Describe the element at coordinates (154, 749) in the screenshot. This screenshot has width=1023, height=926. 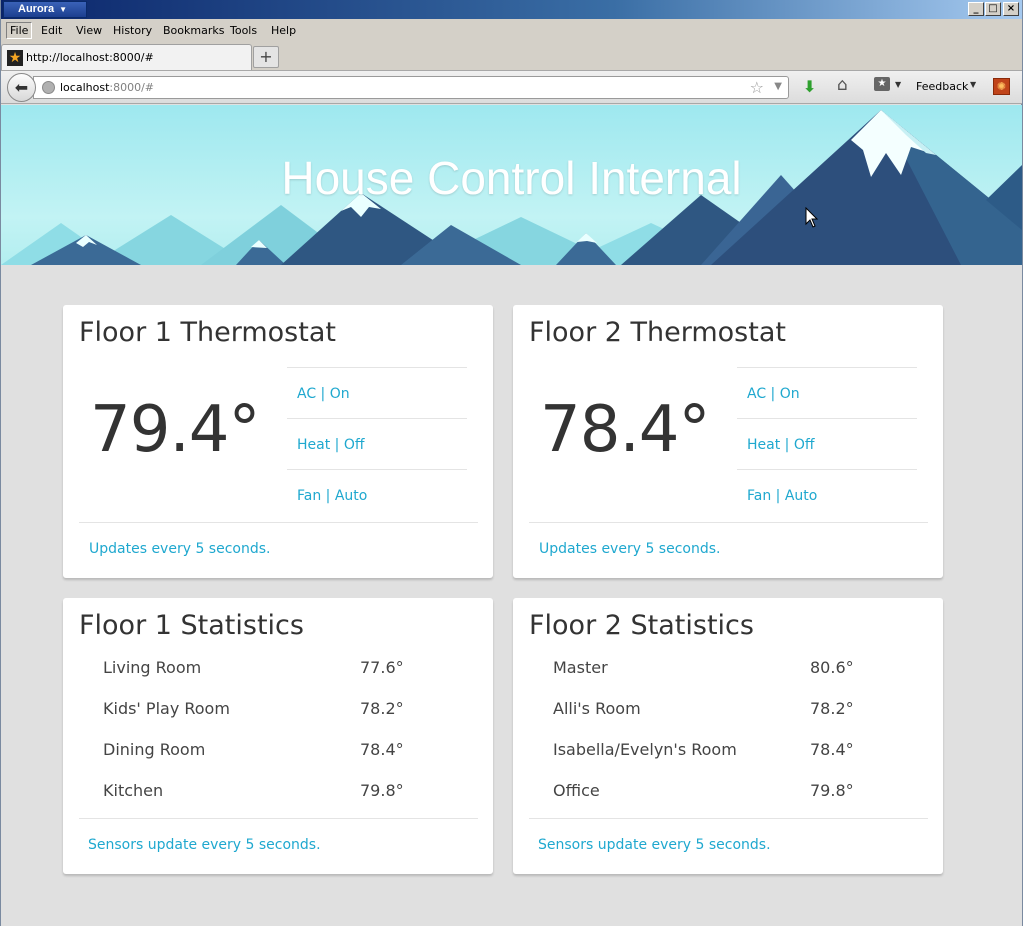
I see `room-name: Dining Room` at that location.